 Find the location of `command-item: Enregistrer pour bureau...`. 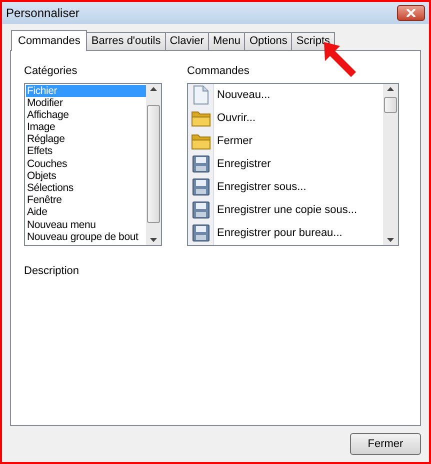

command-item: Enregistrer pour bureau... is located at coordinates (279, 233).